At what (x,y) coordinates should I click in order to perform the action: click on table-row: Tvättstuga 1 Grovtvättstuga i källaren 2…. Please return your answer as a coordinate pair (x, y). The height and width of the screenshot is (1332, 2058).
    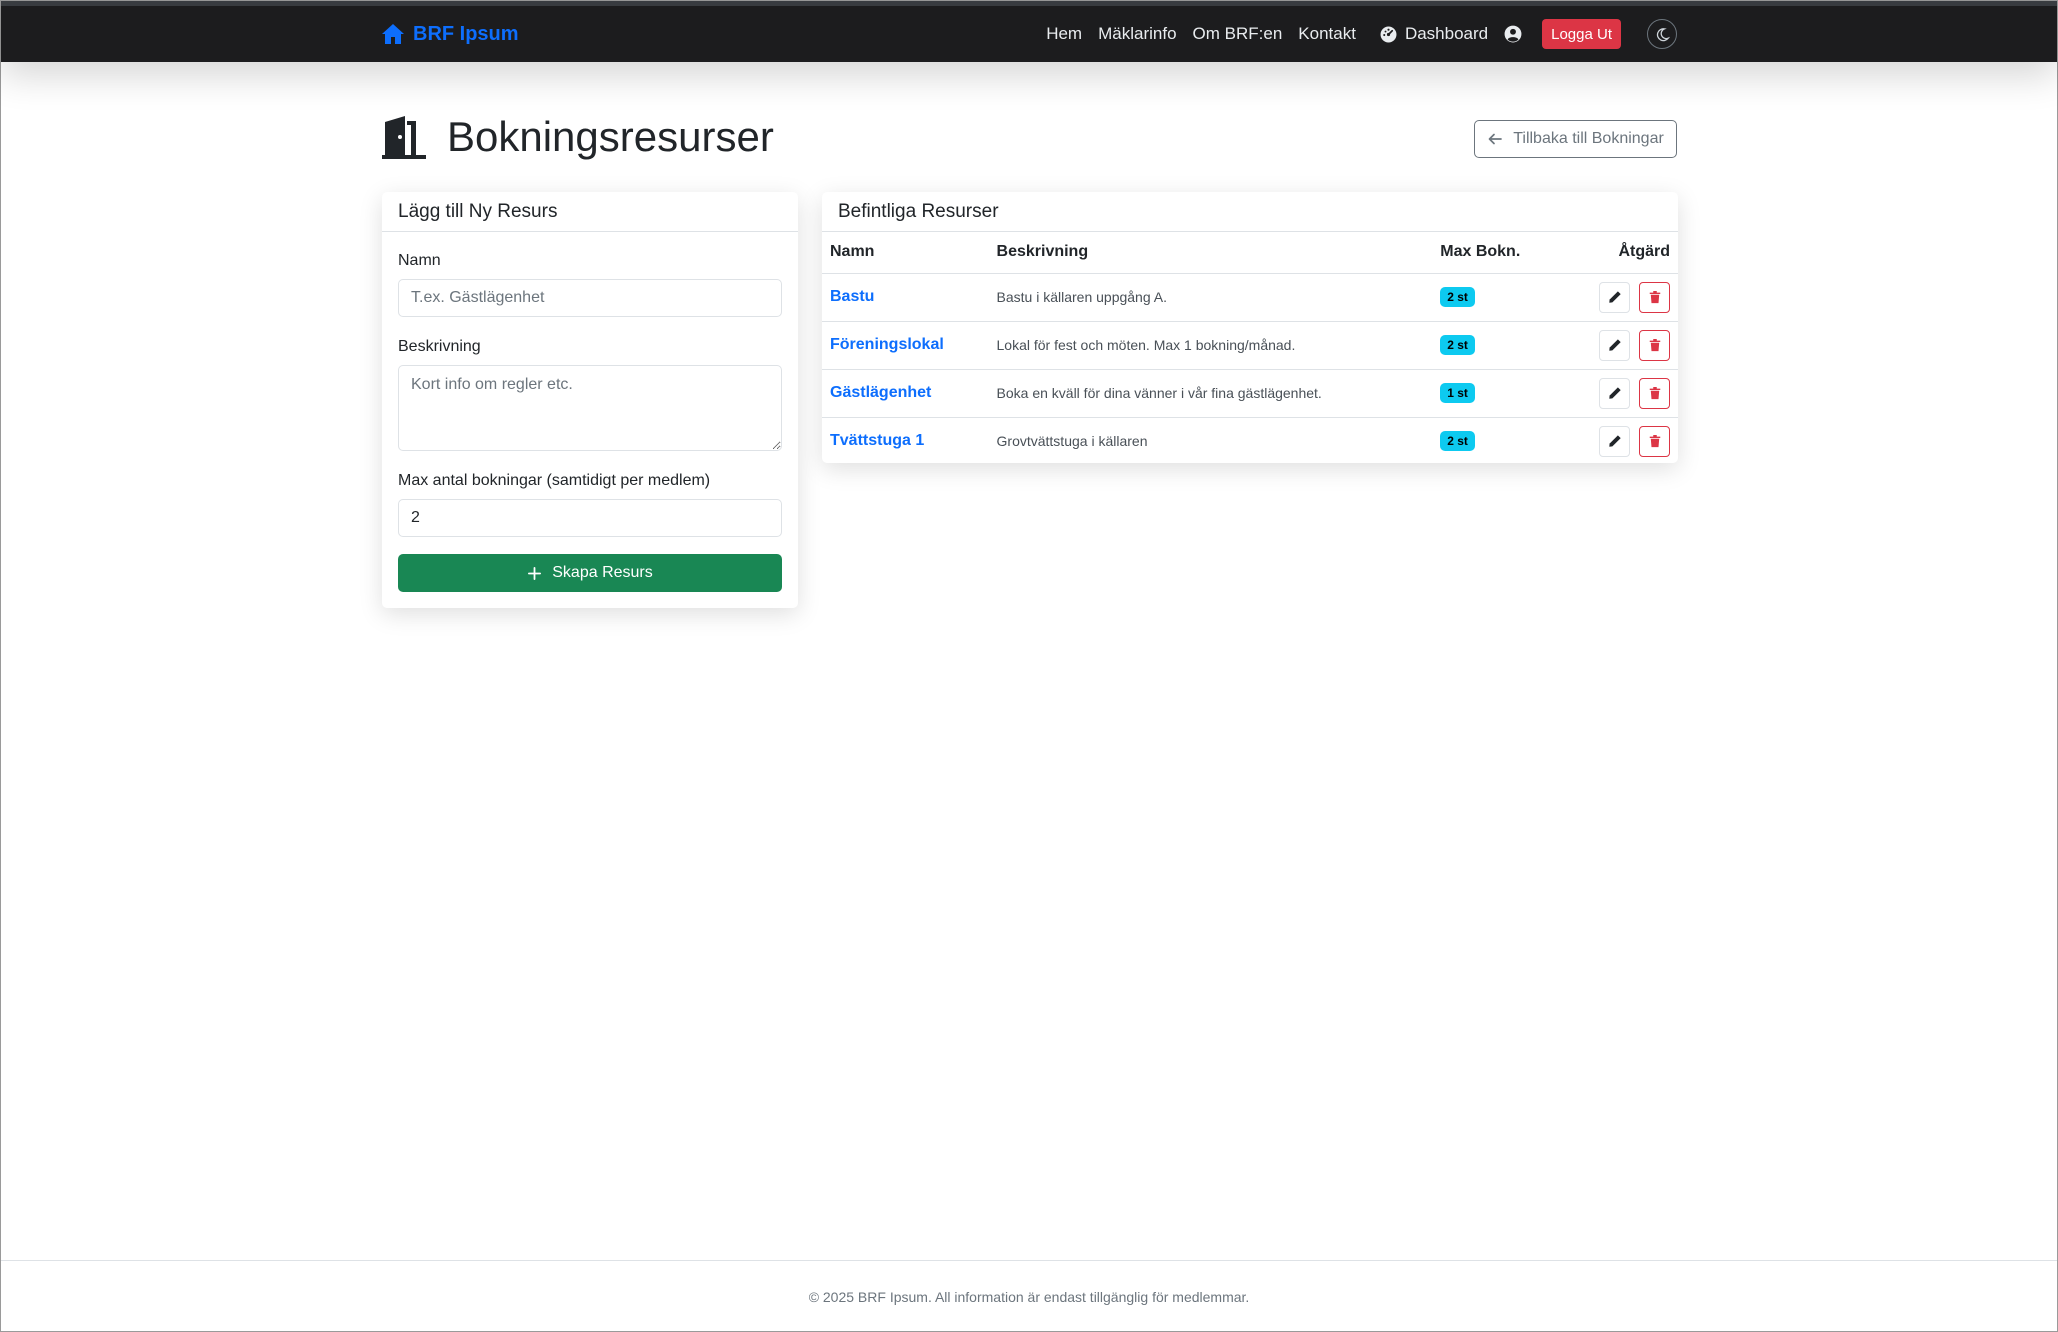
    Looking at the image, I should click on (1250, 441).